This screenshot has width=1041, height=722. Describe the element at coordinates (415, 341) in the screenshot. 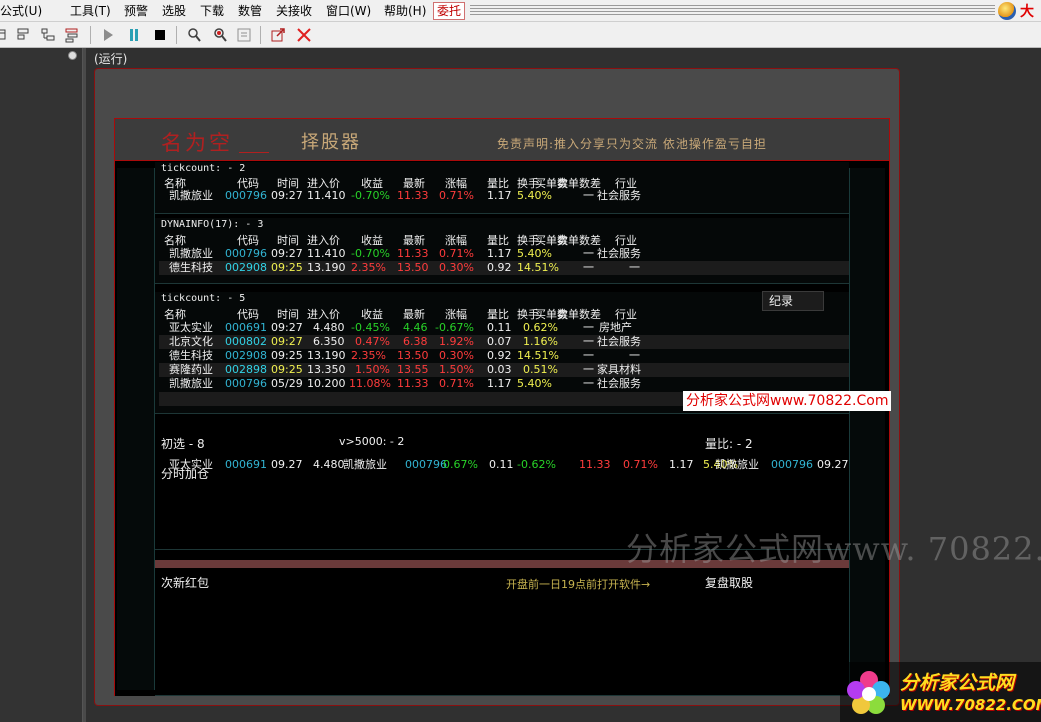

I see `latest-price: 6.38` at that location.